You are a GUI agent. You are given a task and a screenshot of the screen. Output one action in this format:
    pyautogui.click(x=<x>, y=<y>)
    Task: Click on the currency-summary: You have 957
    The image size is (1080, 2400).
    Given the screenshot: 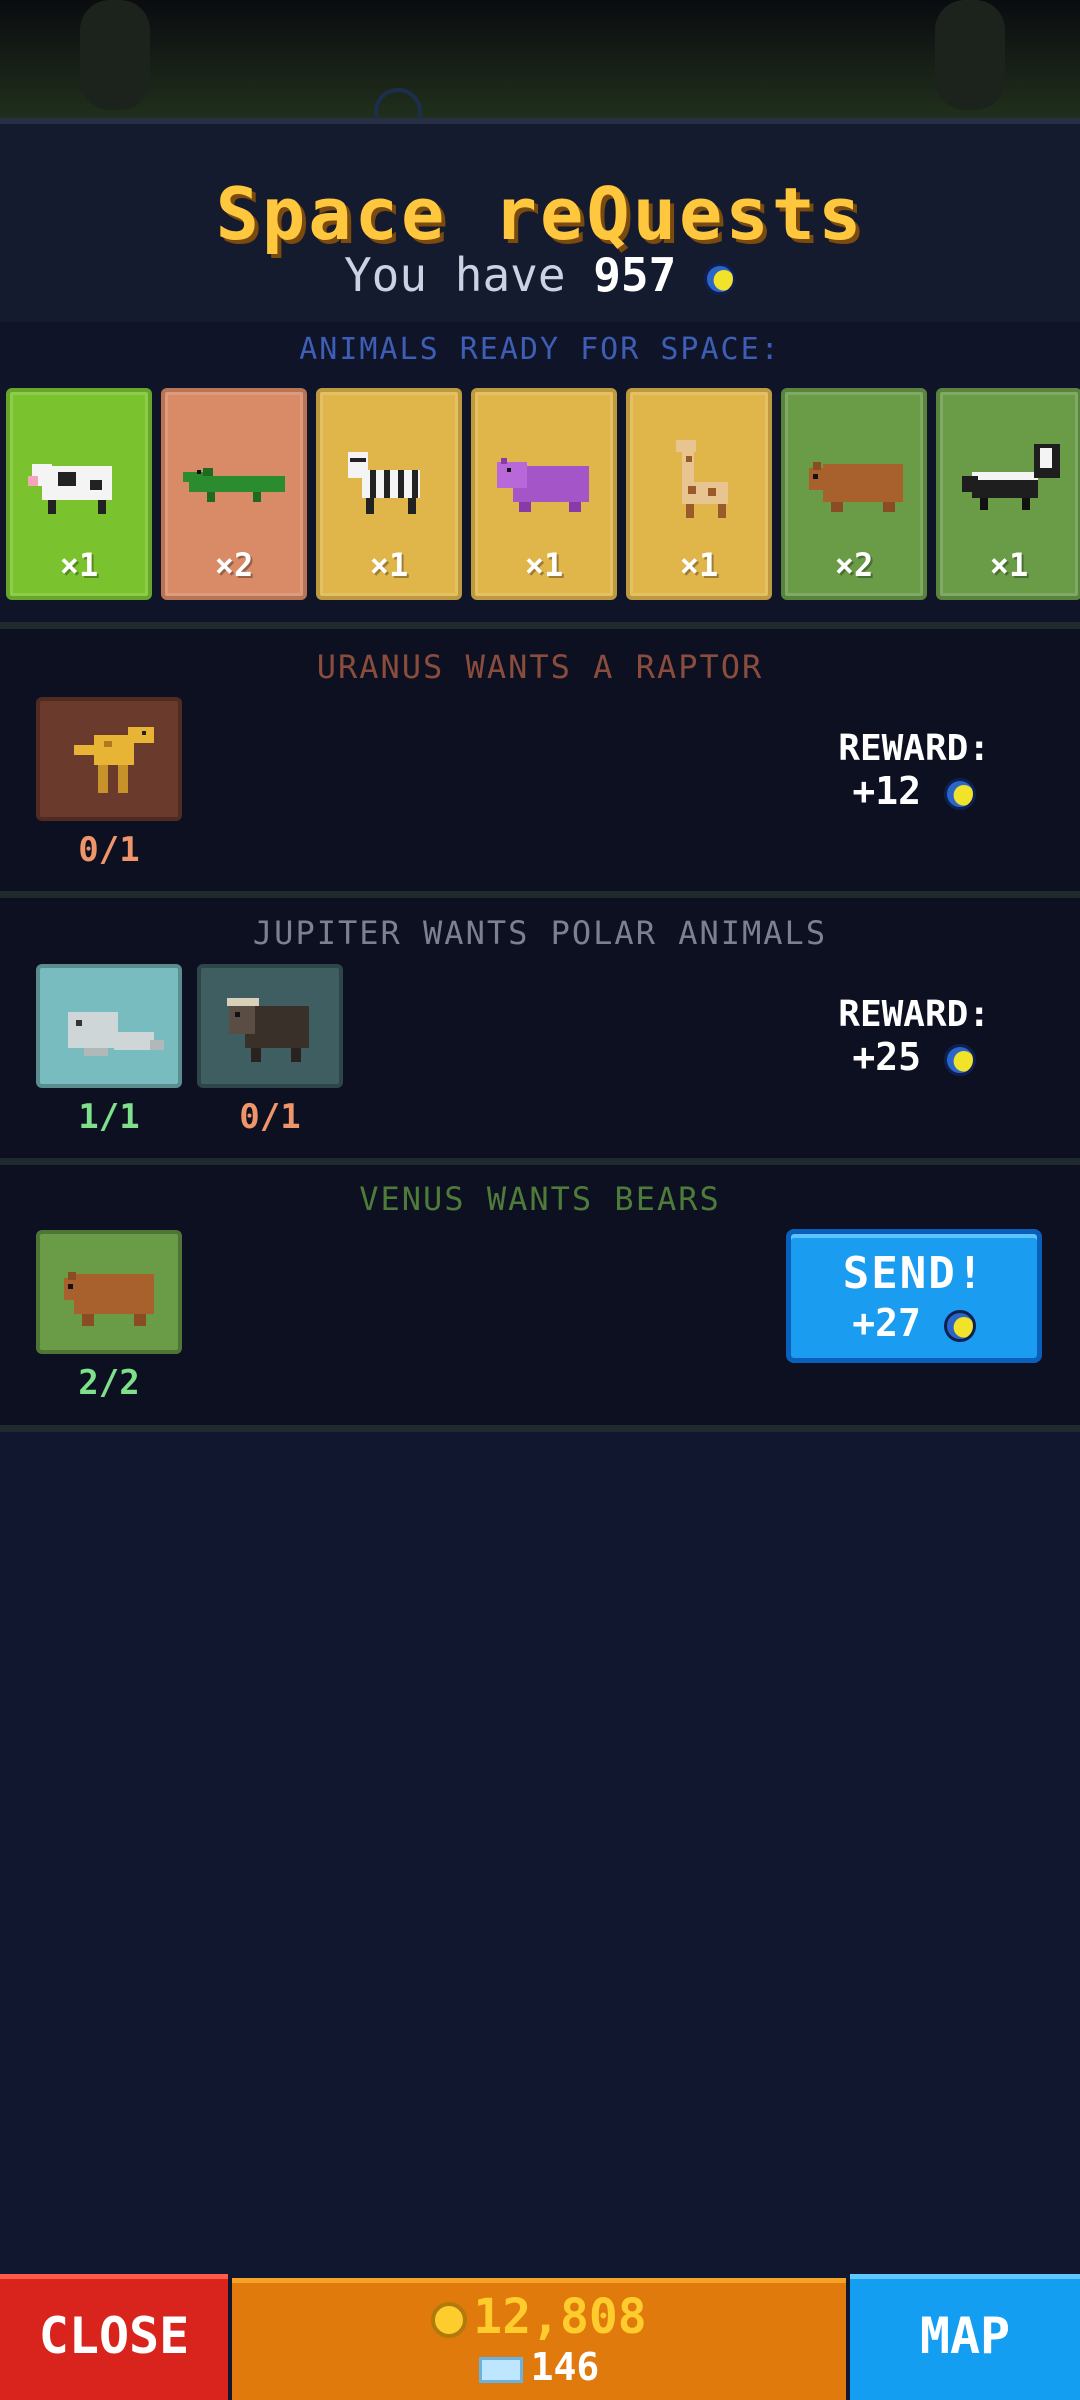 What is the action you would take?
    pyautogui.click(x=540, y=275)
    